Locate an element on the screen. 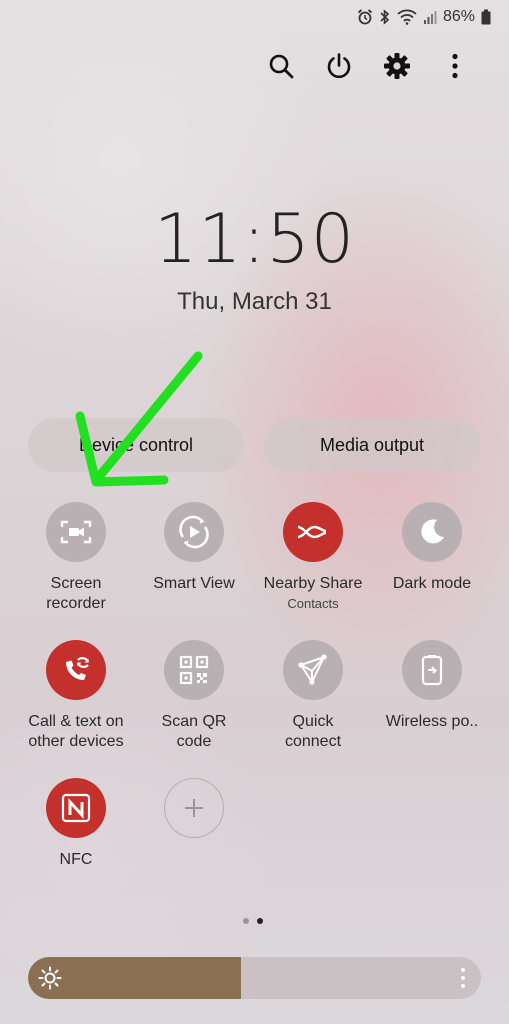  clock-date: Thu, March 31 is located at coordinates (254, 301).